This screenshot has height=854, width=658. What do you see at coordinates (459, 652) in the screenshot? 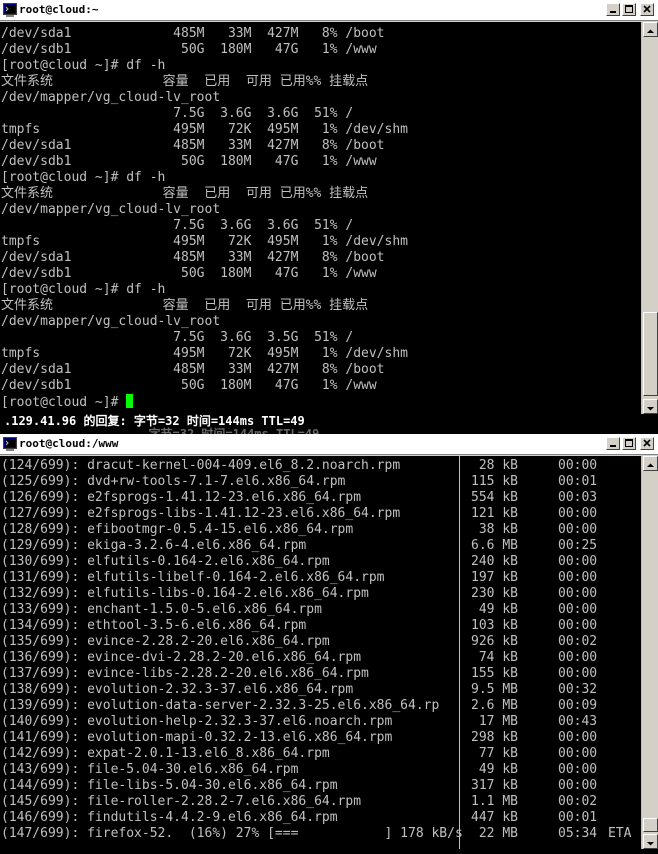
I see `column-separator` at bounding box center [459, 652].